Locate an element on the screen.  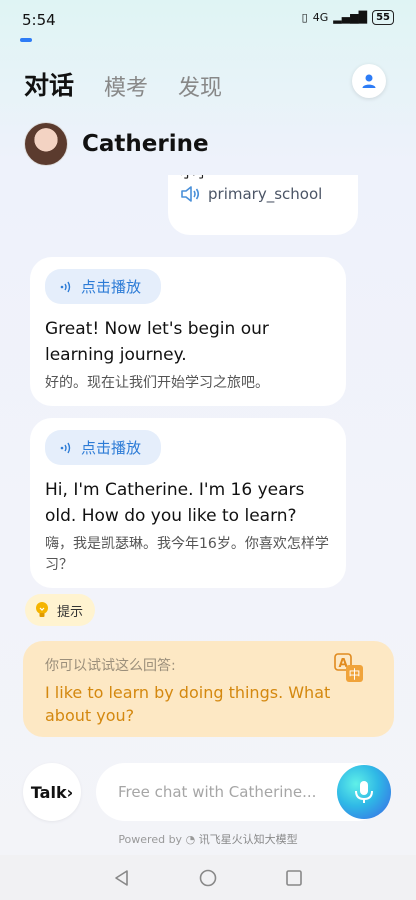
character-header: Catherine is located at coordinates (116, 144).